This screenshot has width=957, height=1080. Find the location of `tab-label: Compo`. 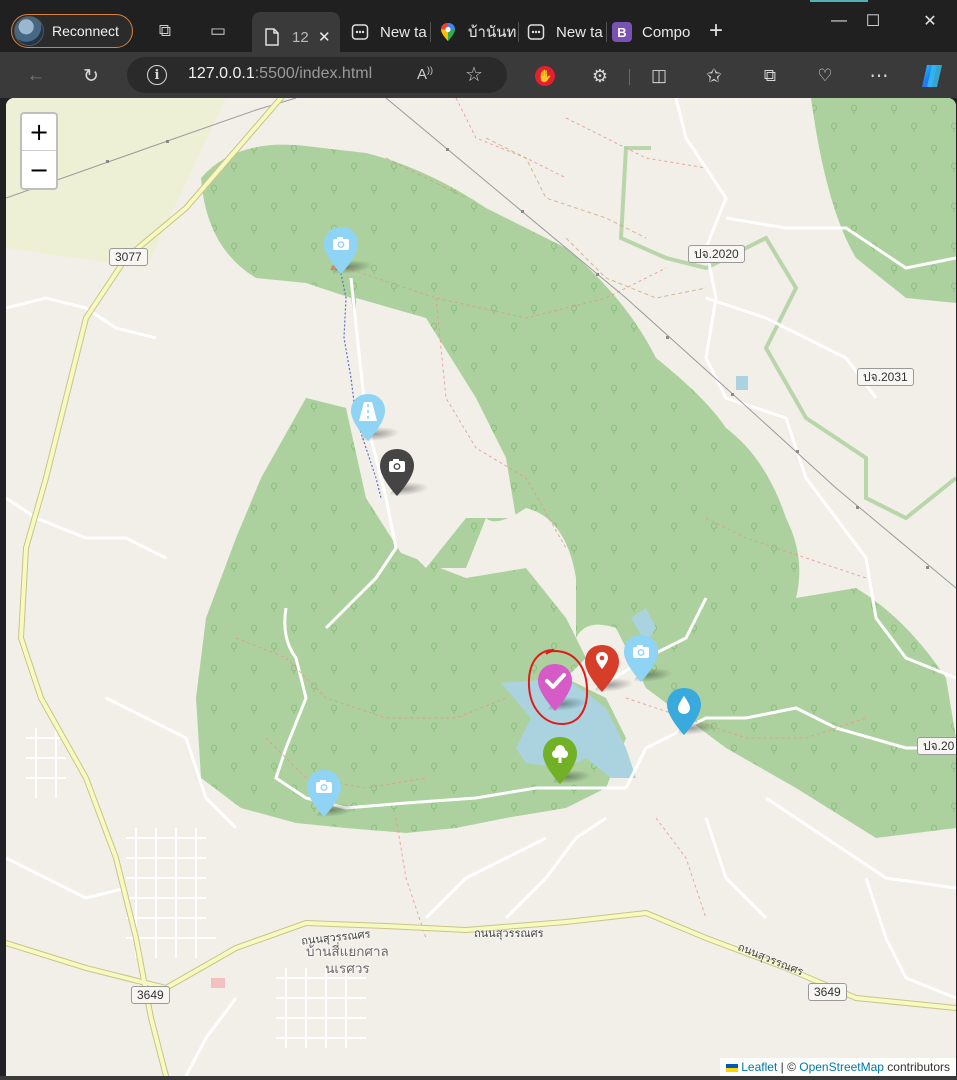

tab-label: Compo is located at coordinates (666, 32).